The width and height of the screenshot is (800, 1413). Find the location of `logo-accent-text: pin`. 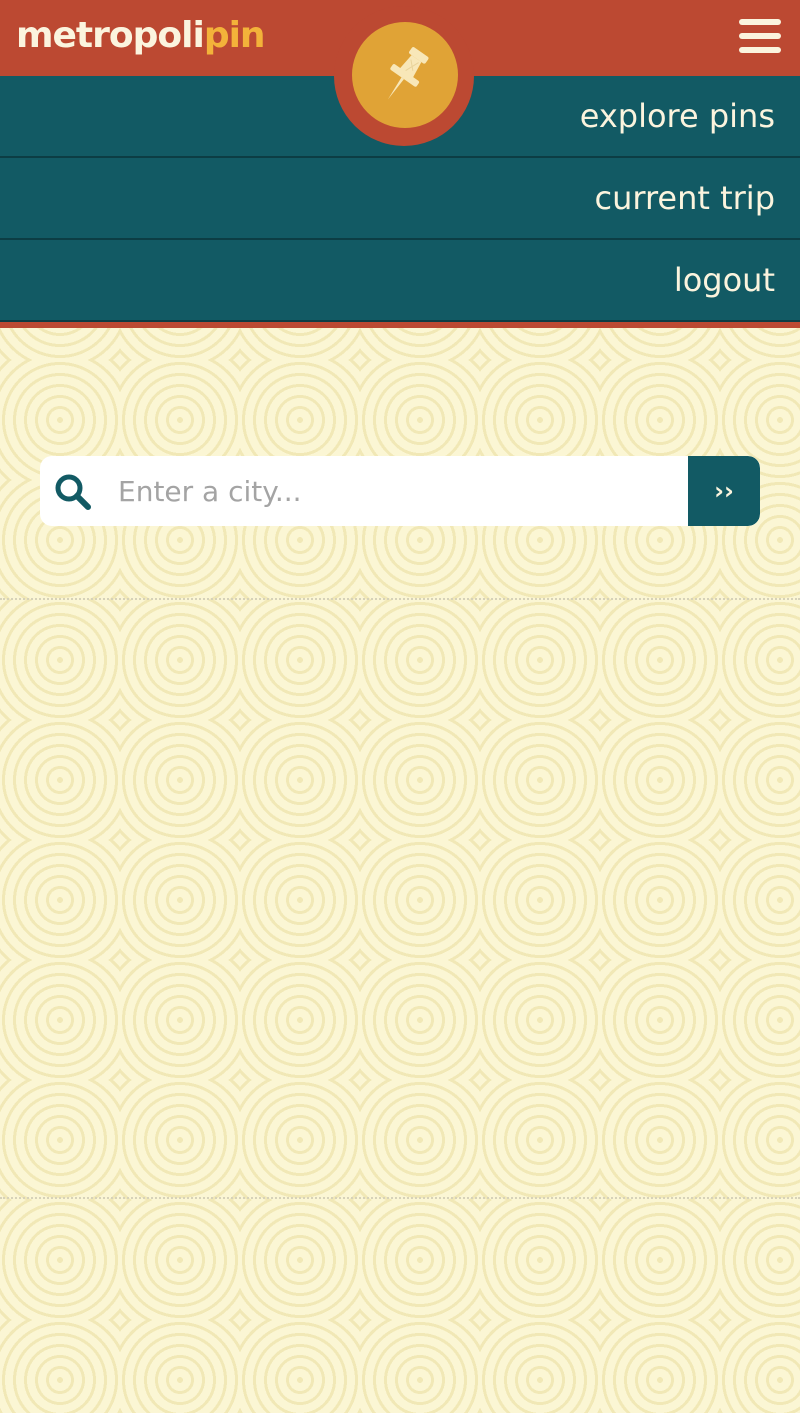

logo-accent-text: pin is located at coordinates (234, 35).